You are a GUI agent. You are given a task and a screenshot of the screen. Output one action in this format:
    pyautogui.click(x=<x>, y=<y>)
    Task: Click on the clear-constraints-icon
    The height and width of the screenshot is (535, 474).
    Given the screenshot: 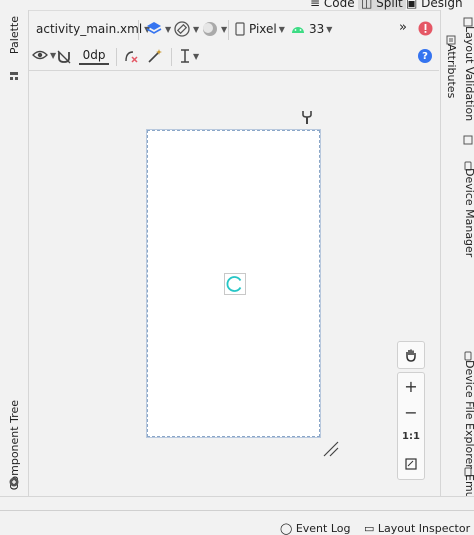 What is the action you would take?
    pyautogui.click(x=131, y=57)
    